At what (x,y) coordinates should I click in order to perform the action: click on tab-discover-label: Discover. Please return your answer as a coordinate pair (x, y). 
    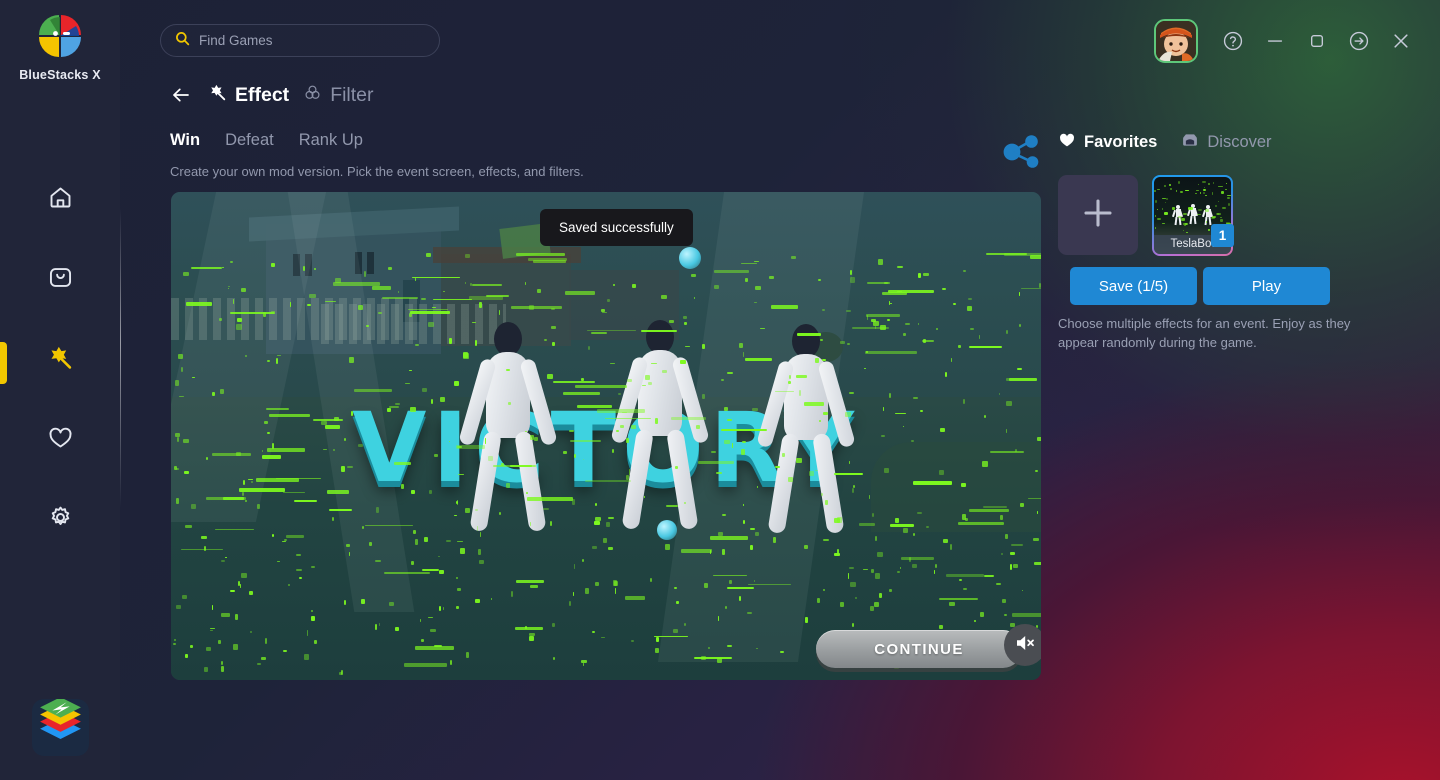
    Looking at the image, I should click on (1239, 142).